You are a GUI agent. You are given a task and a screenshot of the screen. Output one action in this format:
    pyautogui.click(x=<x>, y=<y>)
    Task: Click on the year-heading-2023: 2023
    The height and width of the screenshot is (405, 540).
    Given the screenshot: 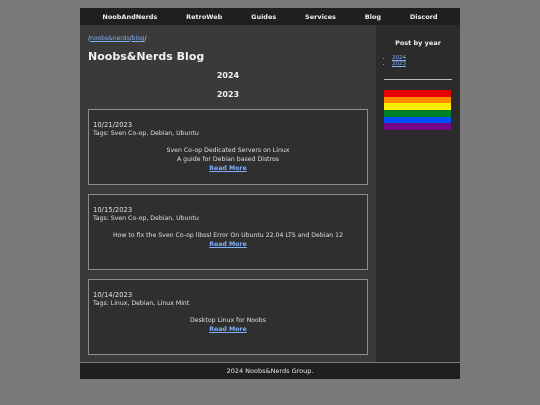 What is the action you would take?
    pyautogui.click(x=228, y=94)
    